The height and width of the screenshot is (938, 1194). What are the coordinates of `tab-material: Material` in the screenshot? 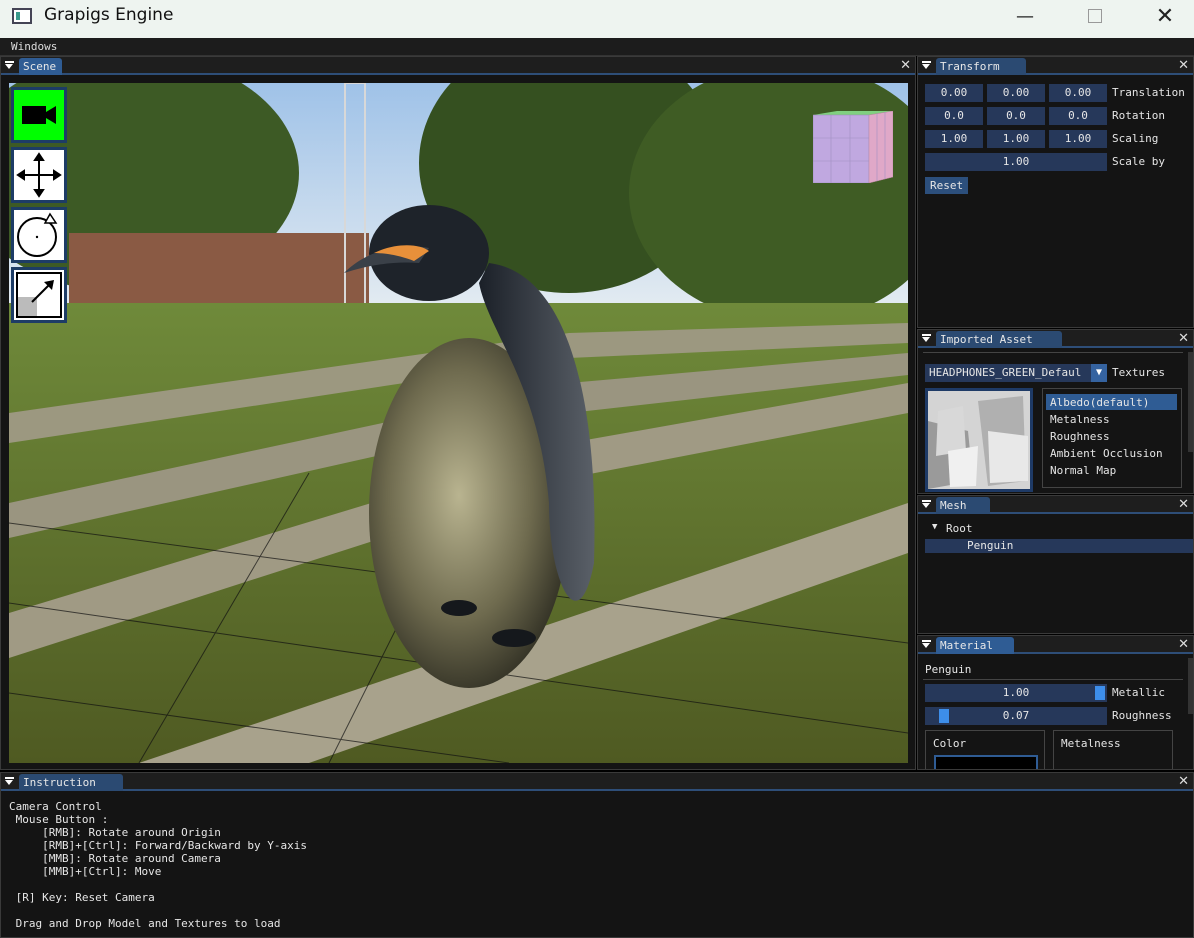 It's located at (975, 645).